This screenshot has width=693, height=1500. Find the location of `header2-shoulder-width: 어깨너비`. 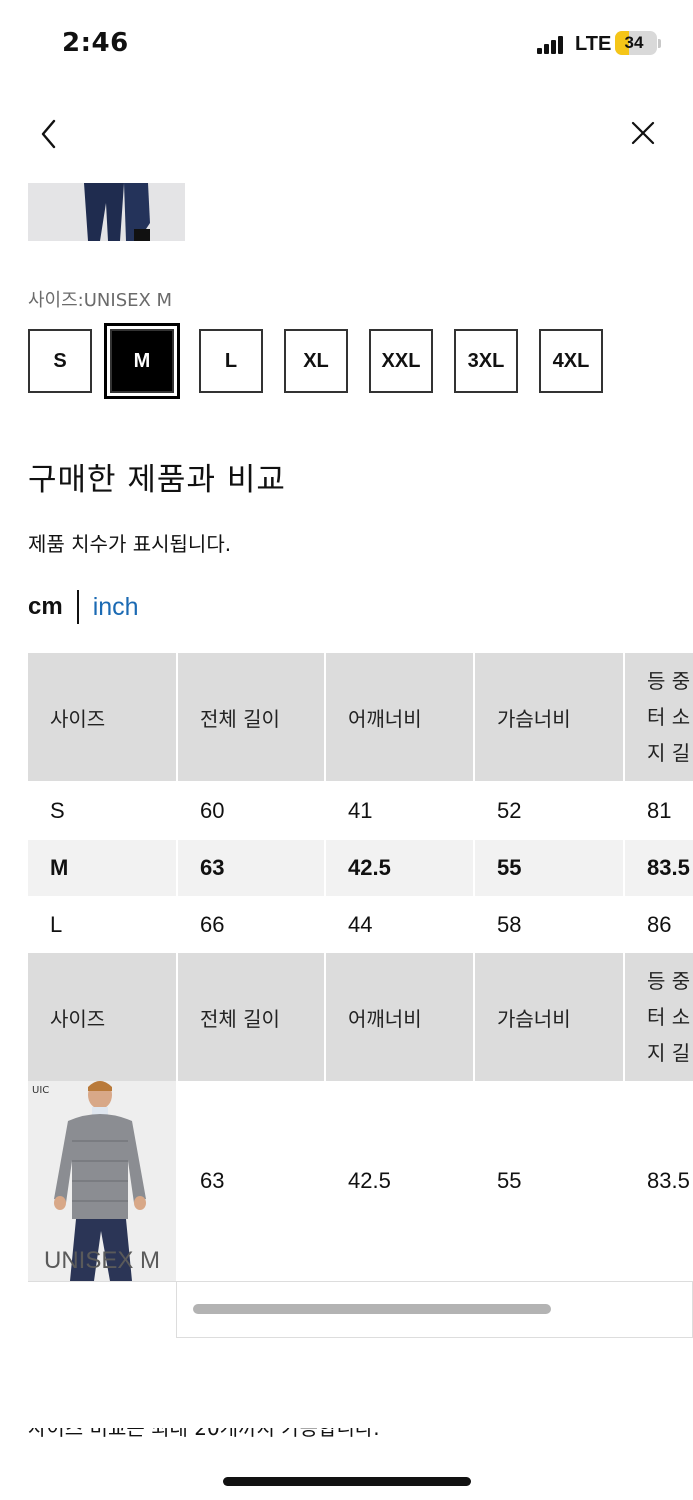

header2-shoulder-width: 어깨너비 is located at coordinates (399, 1017).